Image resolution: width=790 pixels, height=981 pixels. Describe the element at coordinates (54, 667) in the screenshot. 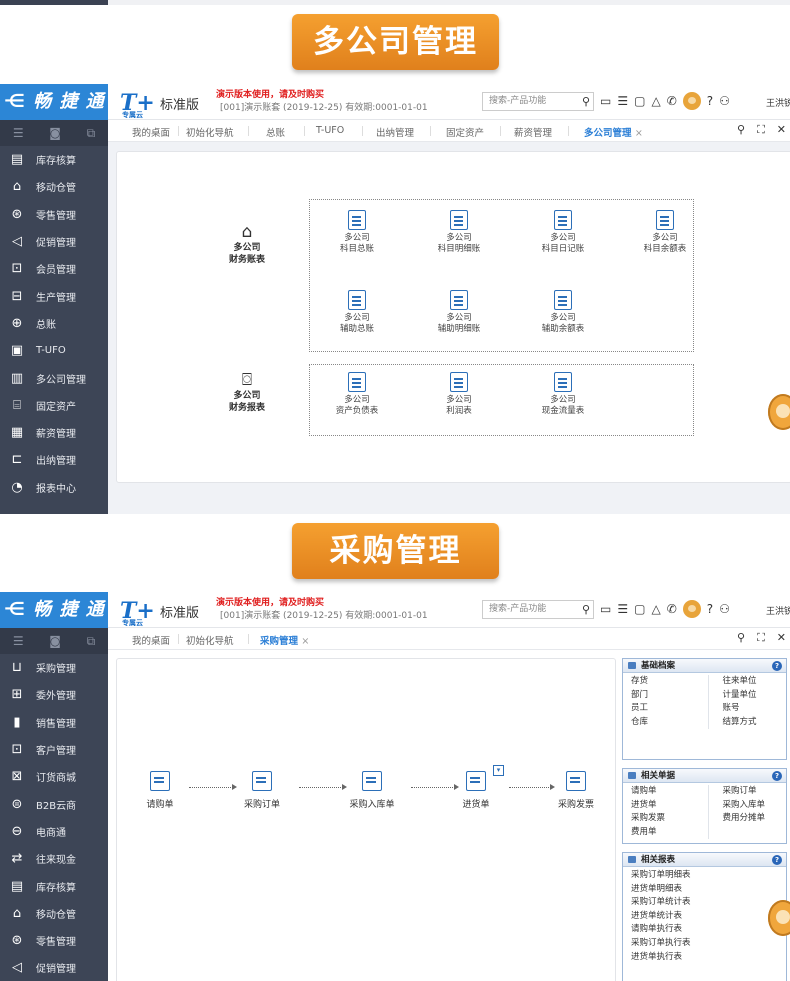

I see `sidebar-item-purchasing: ⊔ 采购管理` at that location.